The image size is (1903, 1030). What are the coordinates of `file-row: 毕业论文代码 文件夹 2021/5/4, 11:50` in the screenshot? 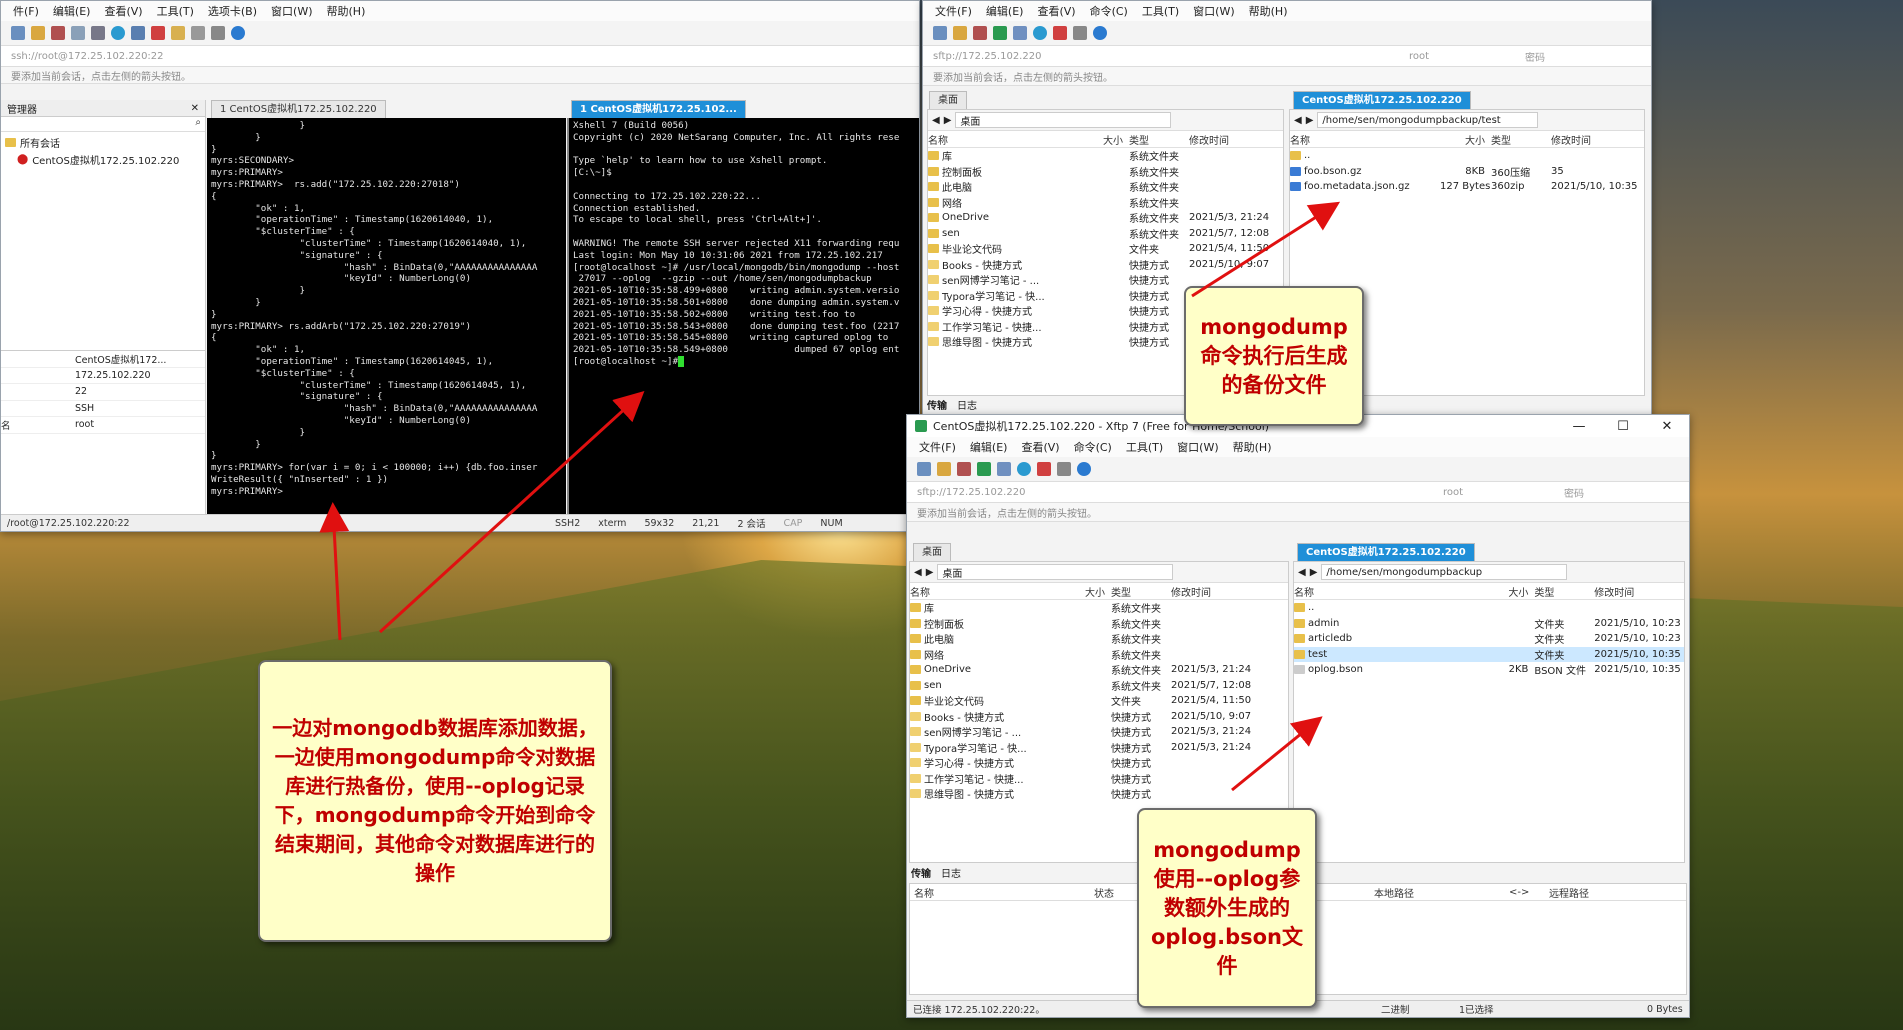 It's located at (1105, 249).